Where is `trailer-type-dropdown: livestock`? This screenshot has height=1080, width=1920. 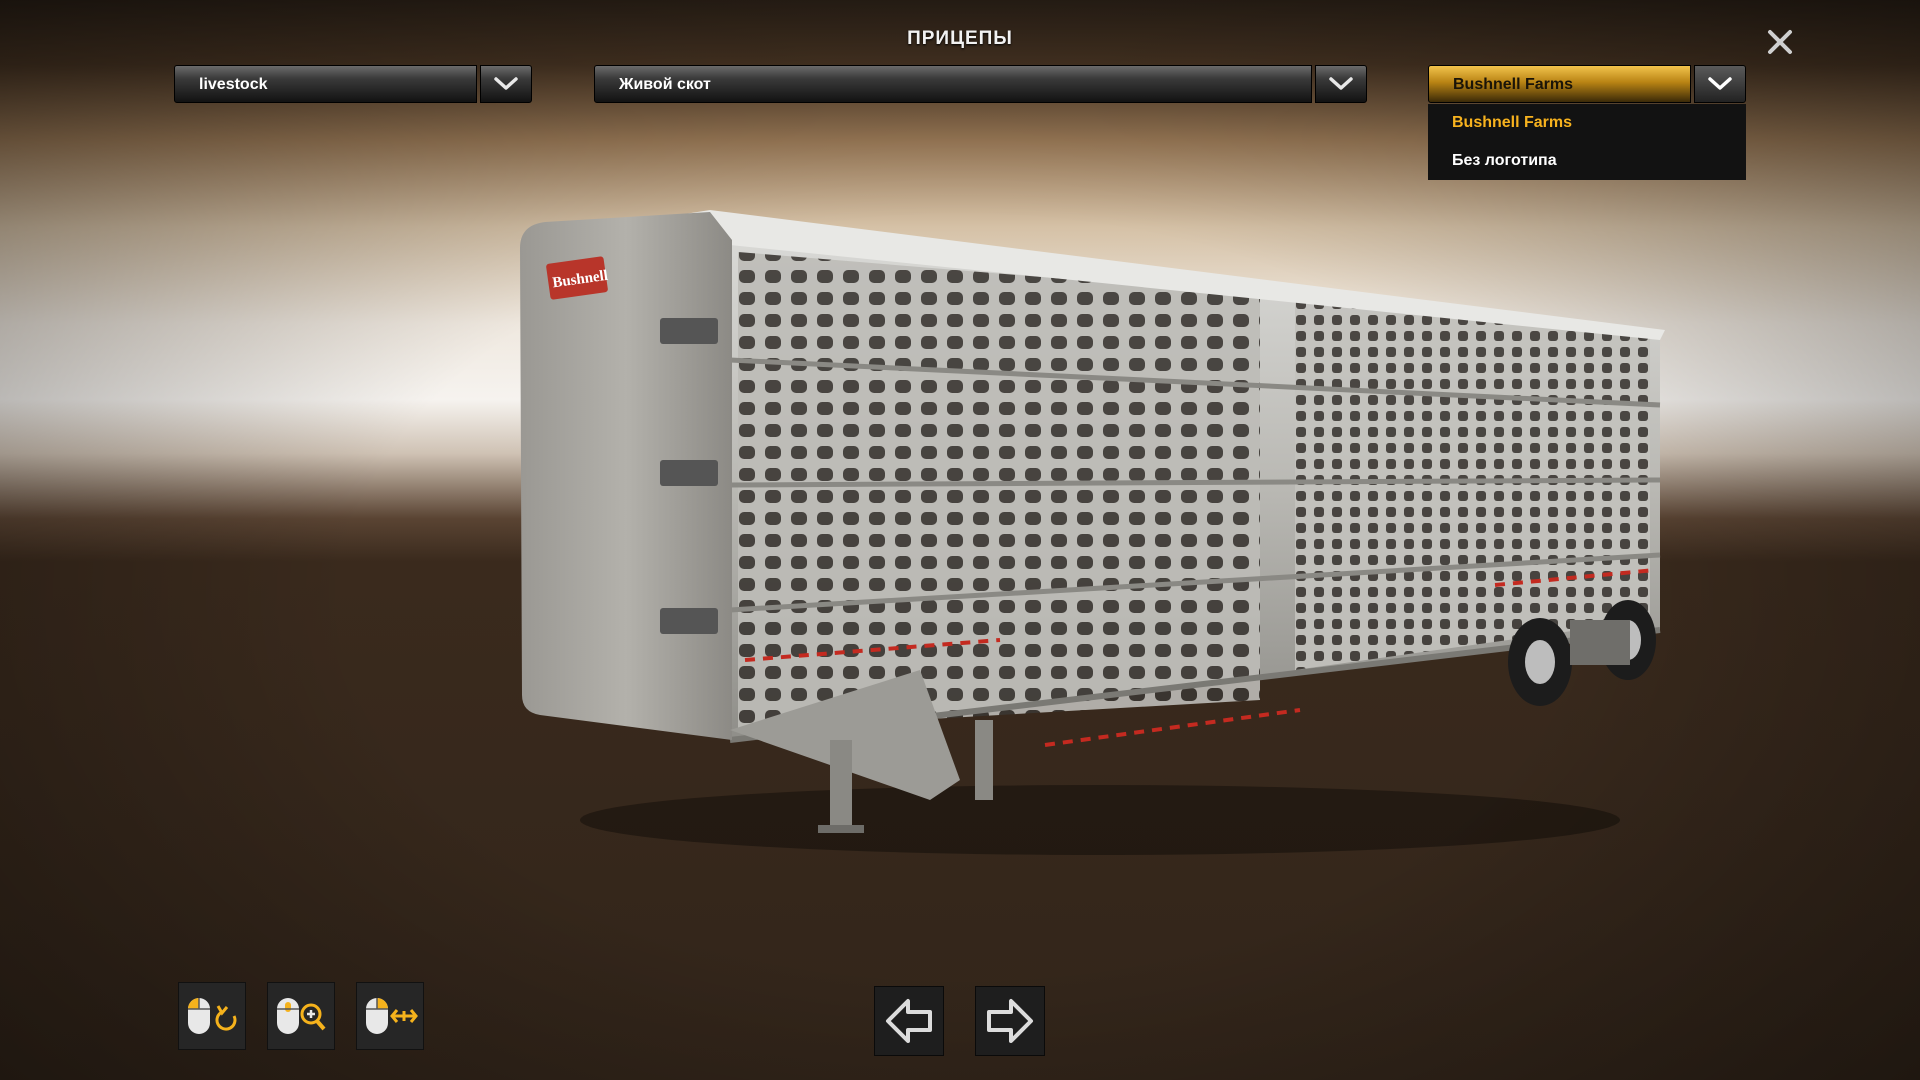
trailer-type-dropdown: livestock is located at coordinates (353, 84).